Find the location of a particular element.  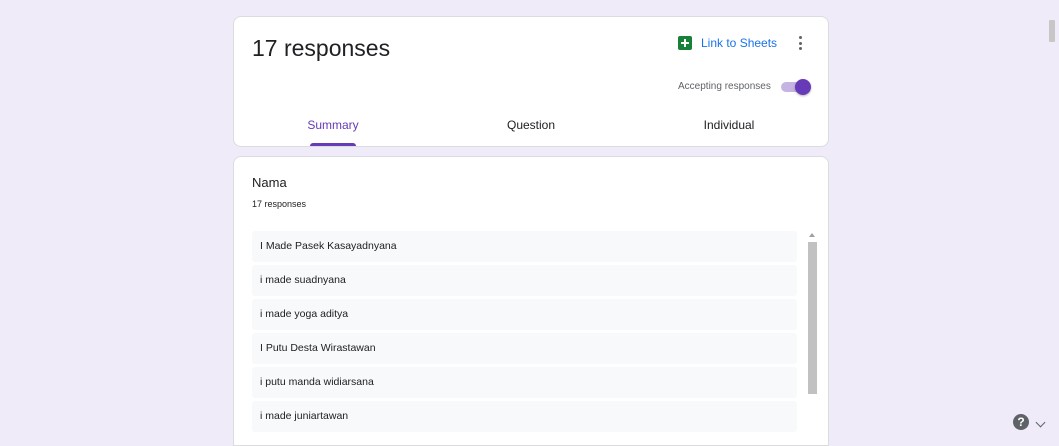

more-options-icon is located at coordinates (801, 44).